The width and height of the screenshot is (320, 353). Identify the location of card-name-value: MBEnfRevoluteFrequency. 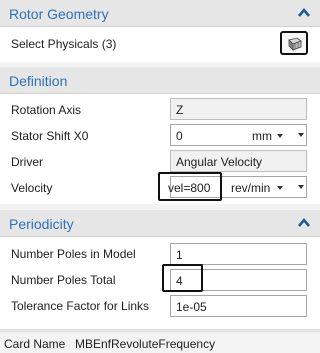
(145, 344).